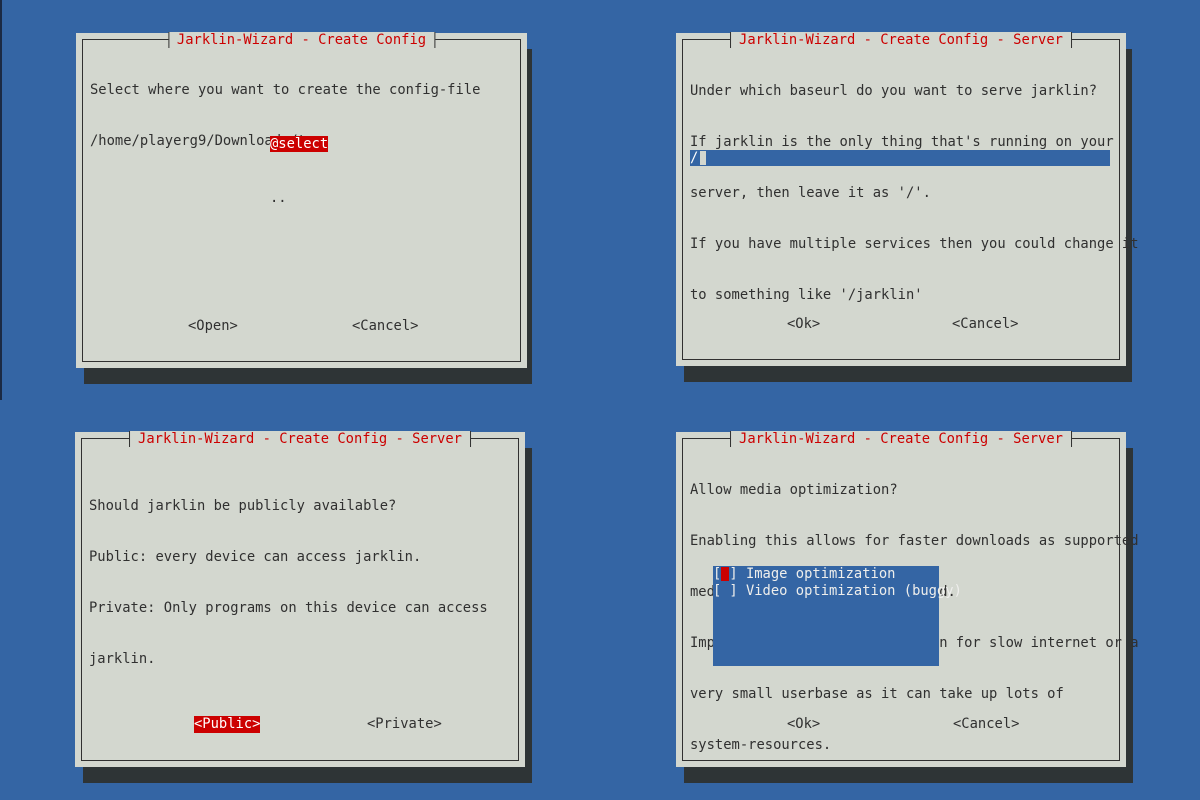  I want to click on open-button: <Open>, so click(213, 326).